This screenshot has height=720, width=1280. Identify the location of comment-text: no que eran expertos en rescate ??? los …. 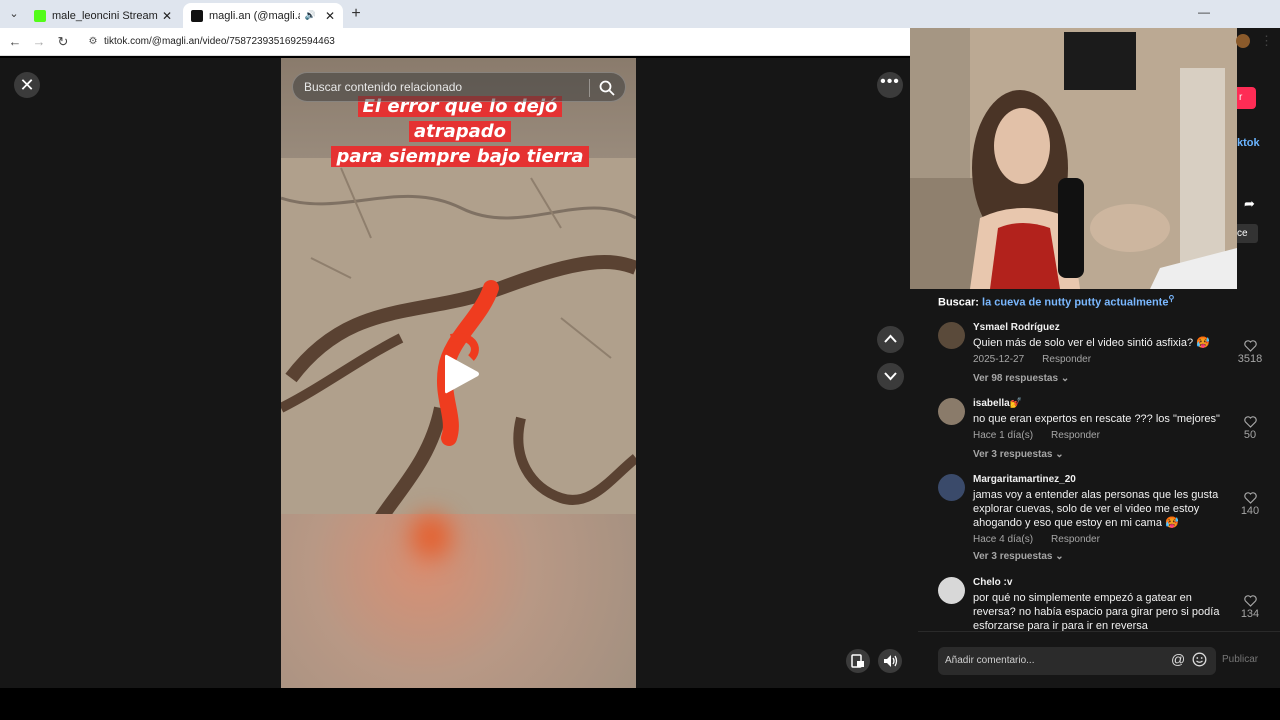
(1096, 419).